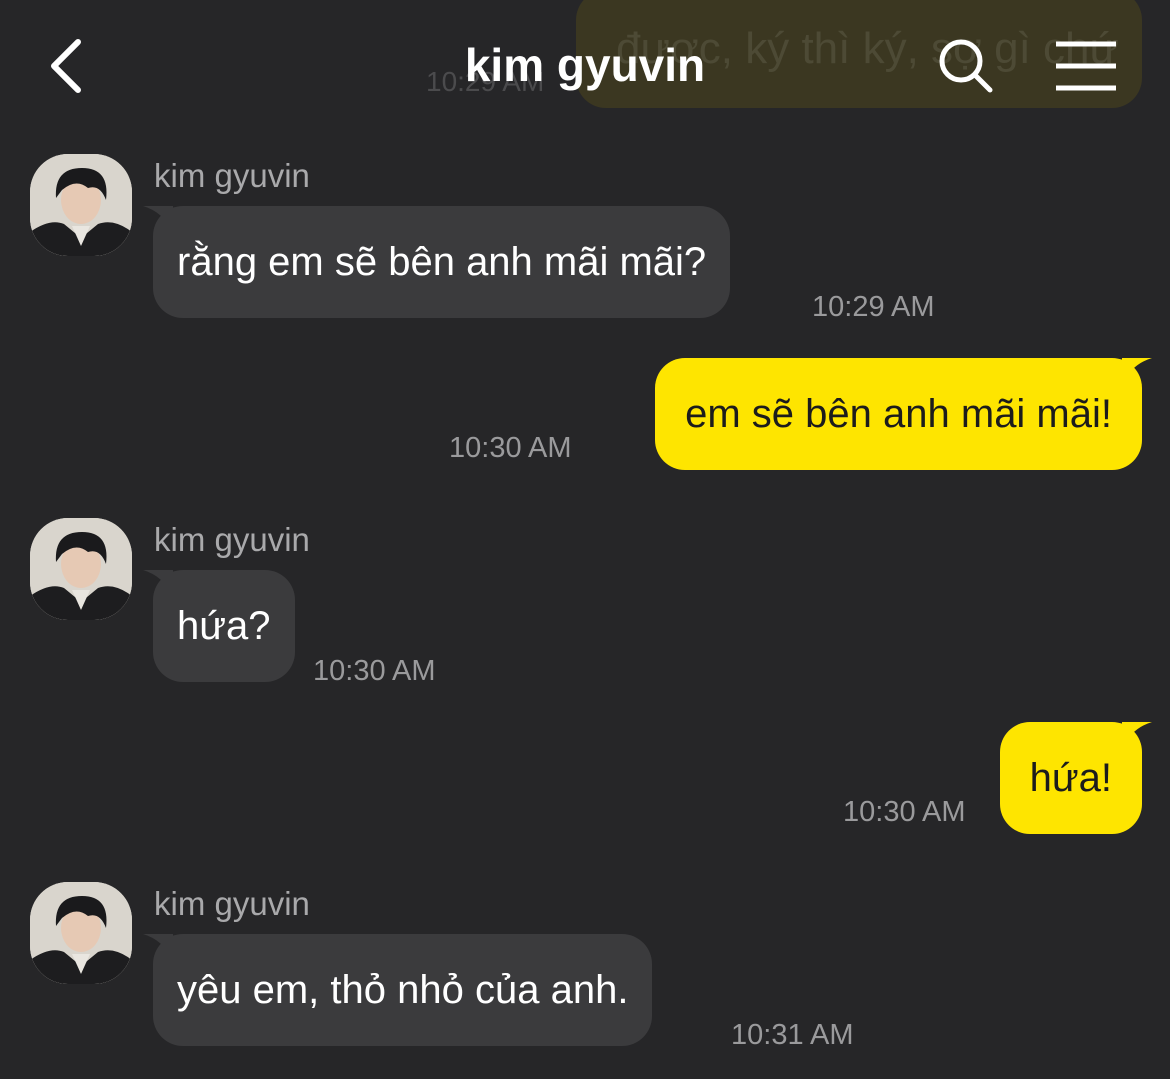 This screenshot has height=1079, width=1170. I want to click on message-text: hứa!, so click(1070, 778).